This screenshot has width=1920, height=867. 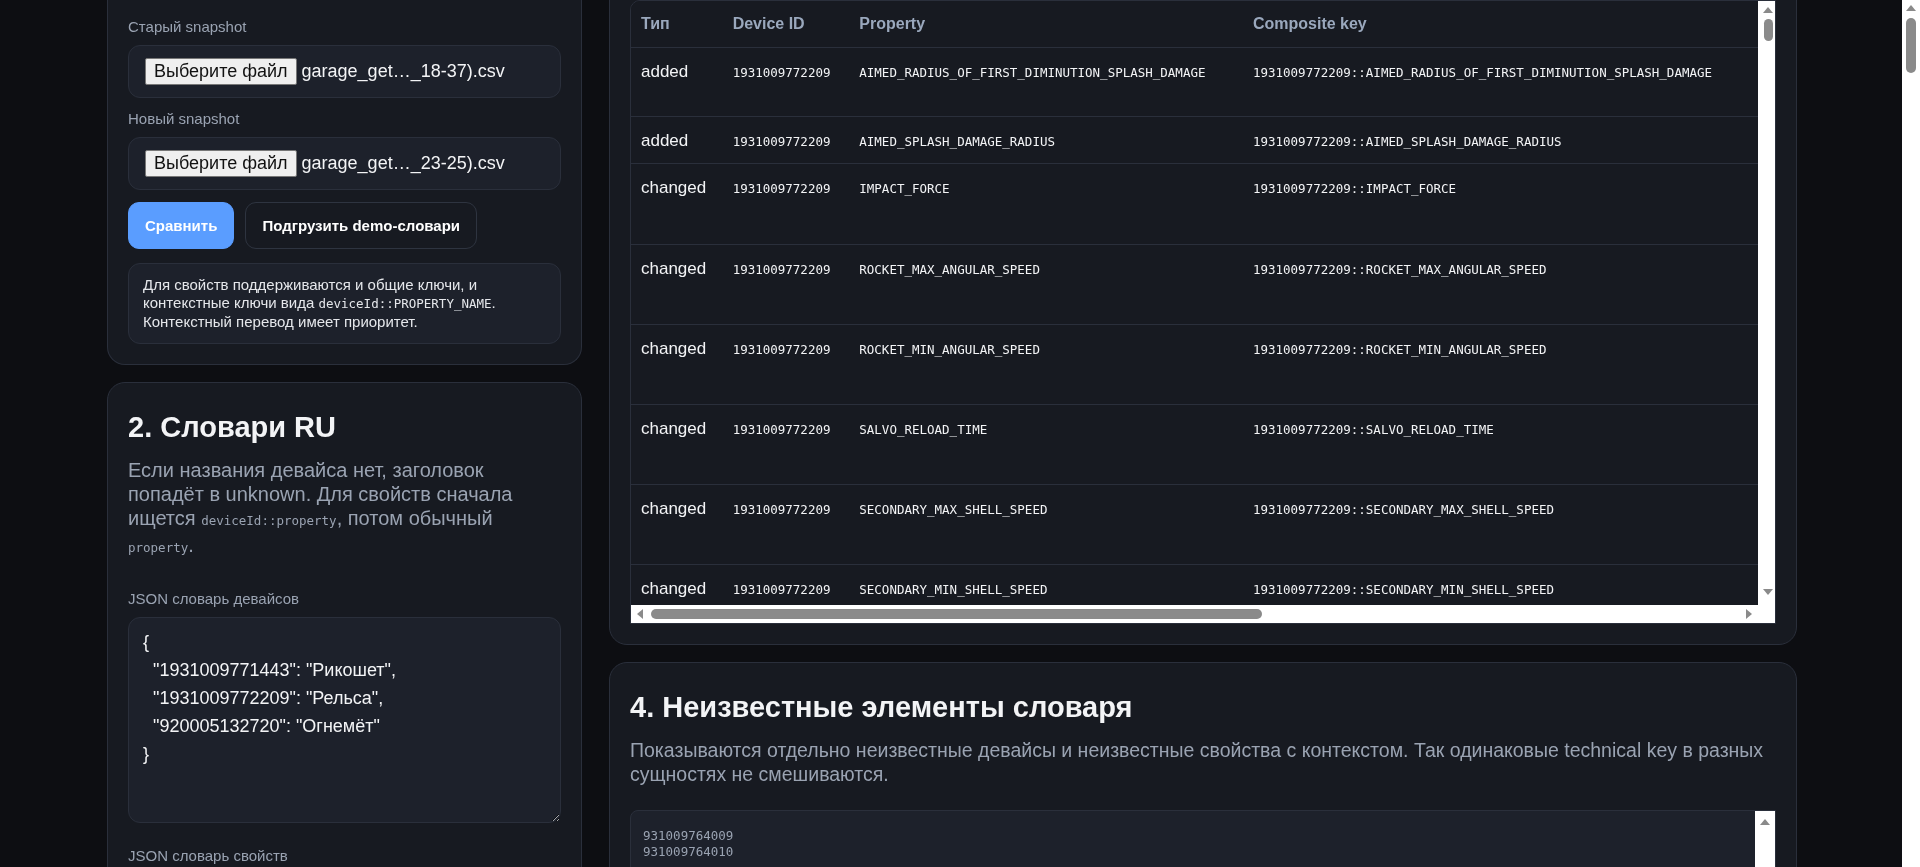 I want to click on file-input: Выберите файл garage_get…_23-25).csv, so click(x=344, y=163).